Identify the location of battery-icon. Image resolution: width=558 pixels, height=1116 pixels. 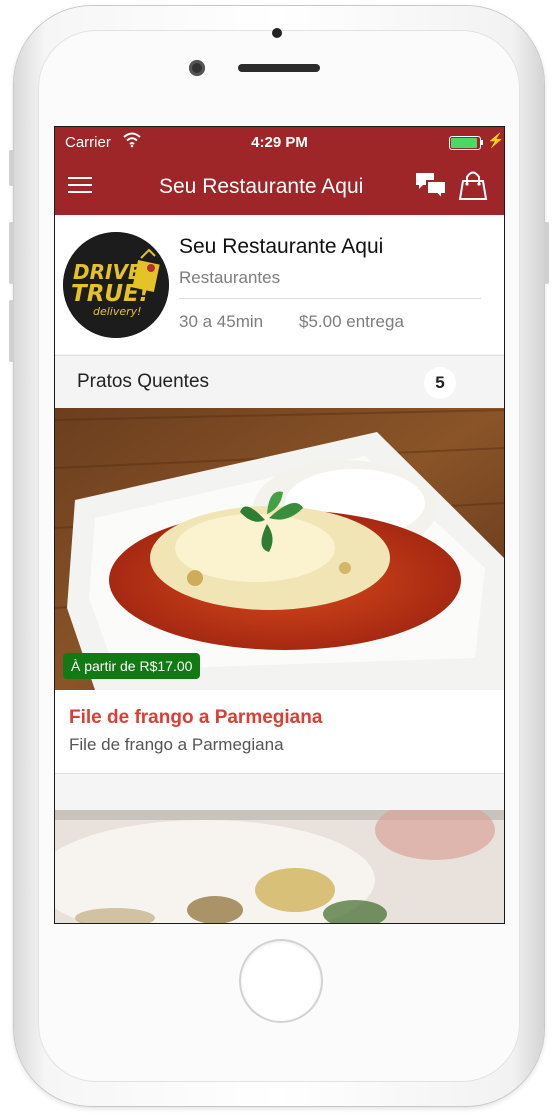
(465, 143).